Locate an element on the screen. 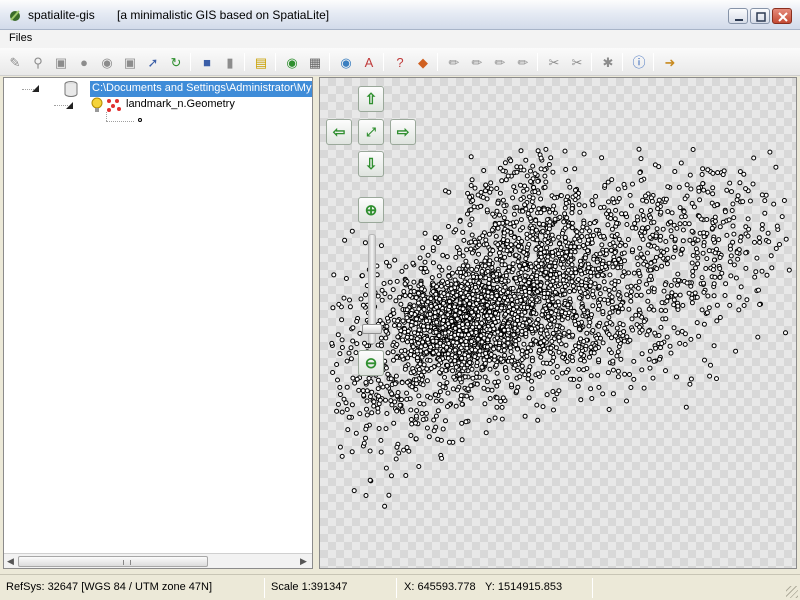 This screenshot has height=600, width=800. globe-icon: ◉ is located at coordinates (292, 62).